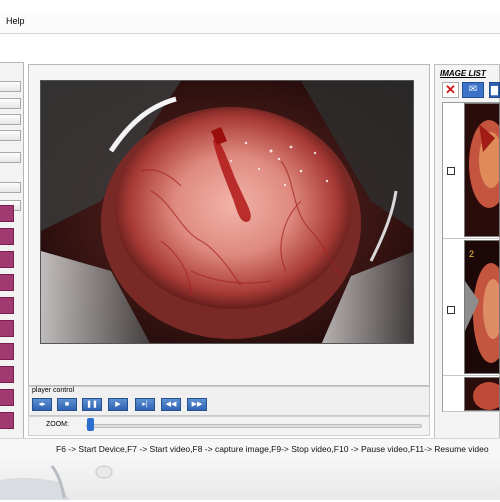  I want to click on image-list-item: 2, so click(471, 308).